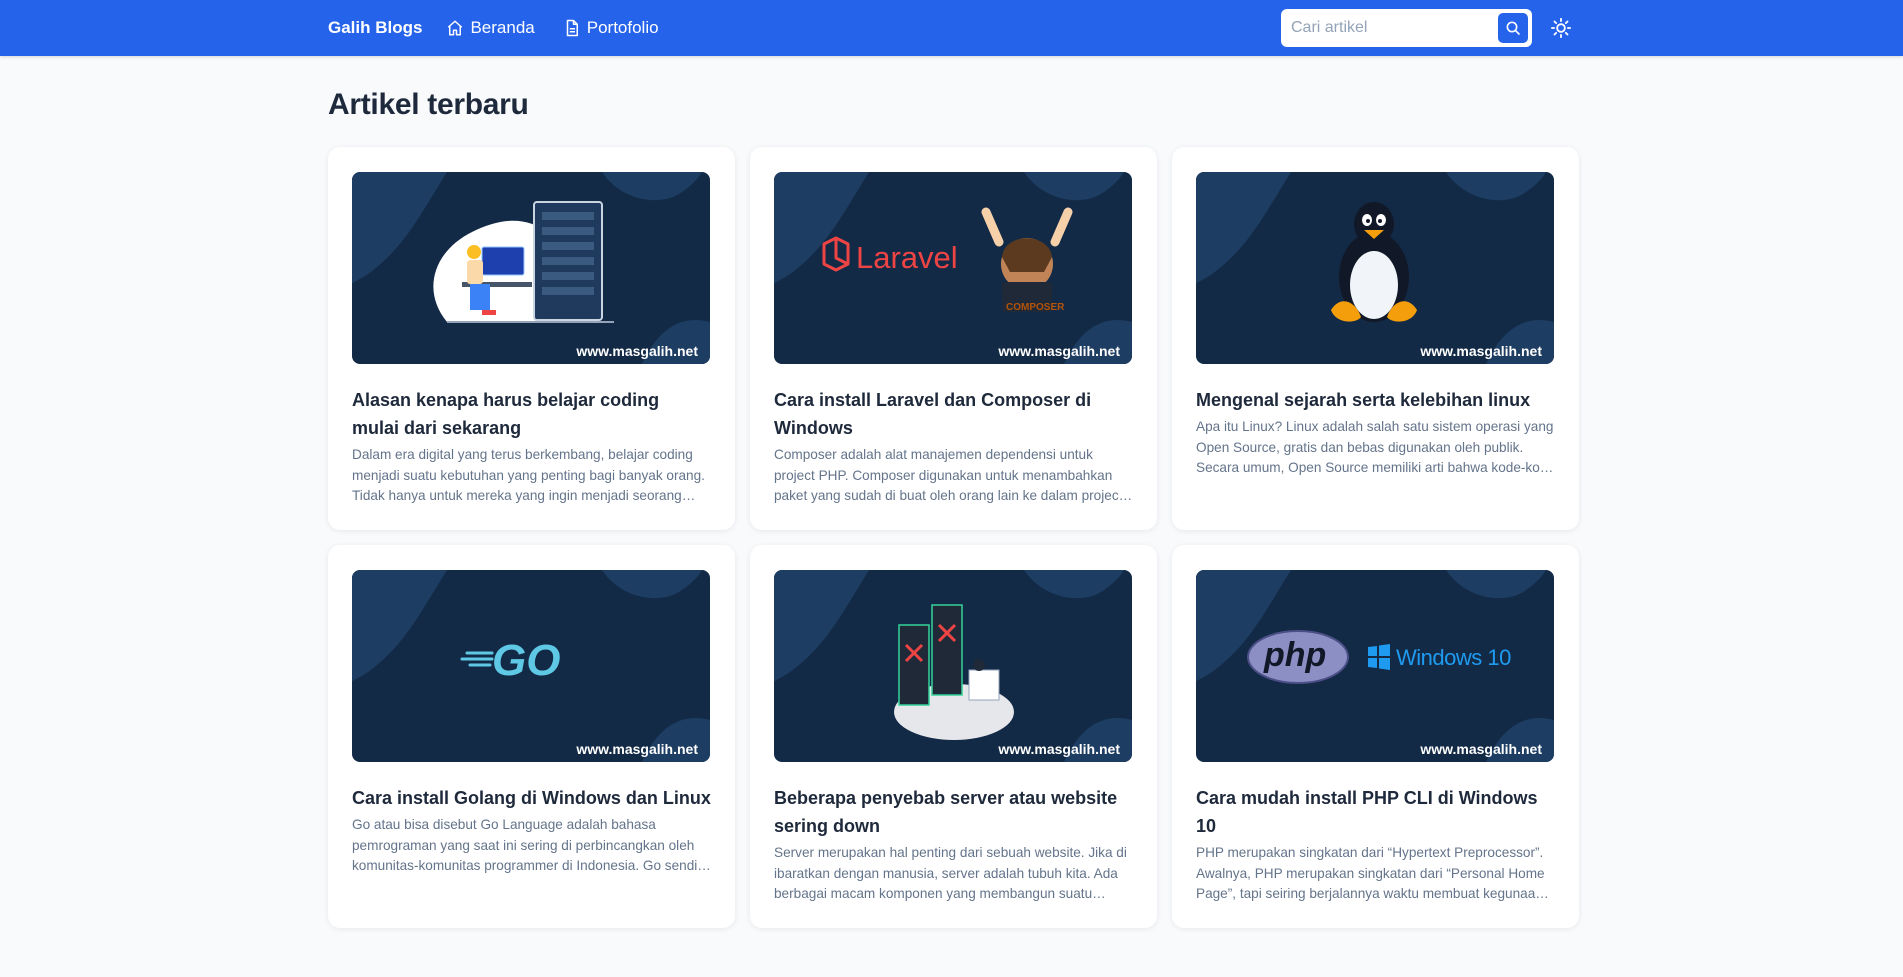  I want to click on document-icon, so click(572, 28).